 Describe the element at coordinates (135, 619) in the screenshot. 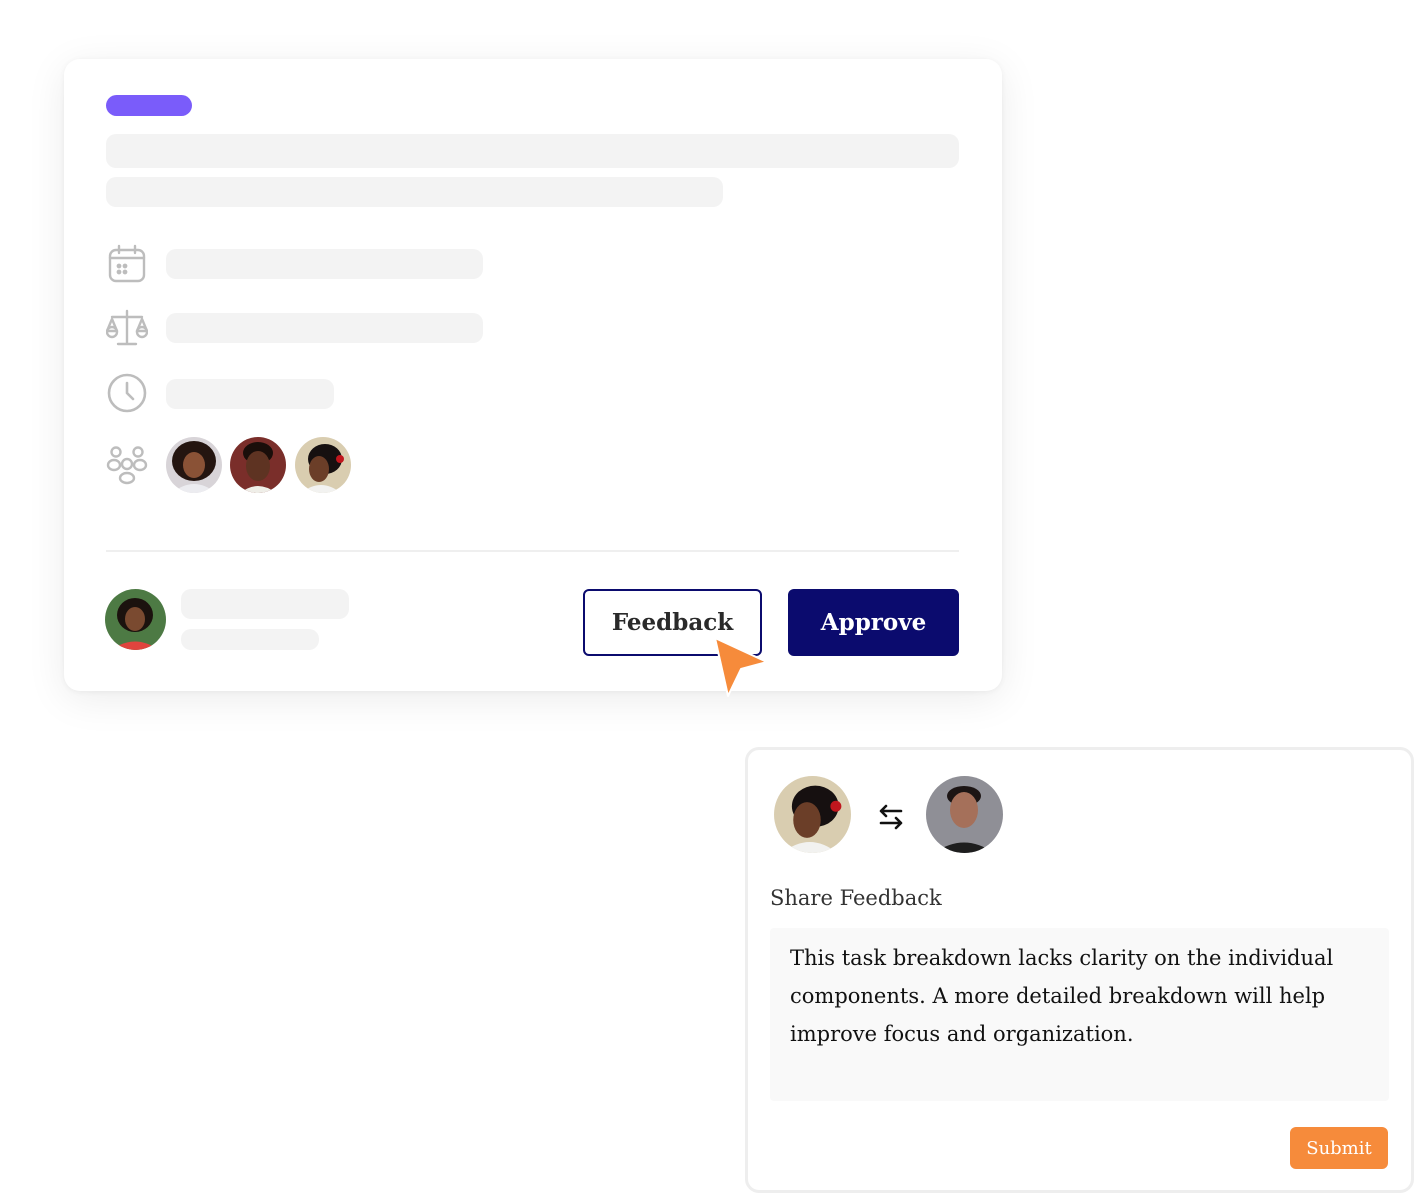

I see `author-avatar` at that location.